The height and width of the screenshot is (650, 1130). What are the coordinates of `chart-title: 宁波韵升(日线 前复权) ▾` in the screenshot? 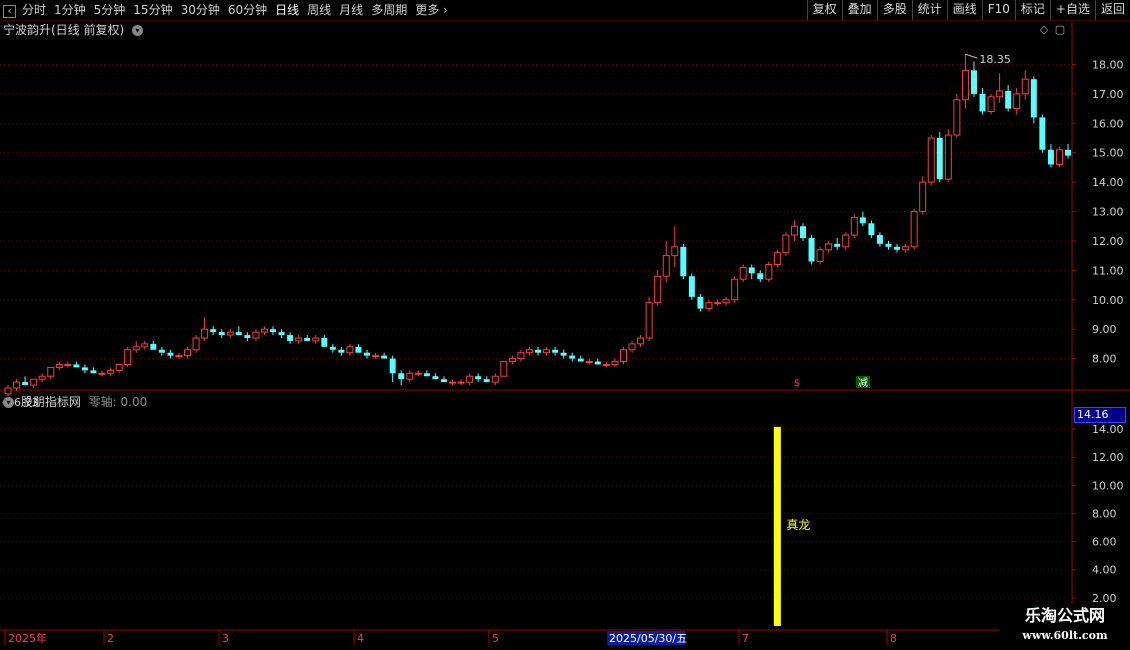 It's located at (73, 29).